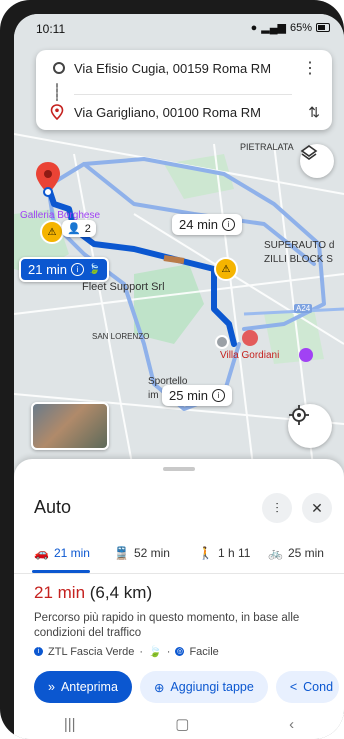 This screenshot has height=739, width=344. Describe the element at coordinates (121, 592) in the screenshot. I see `route-distance: (6,4 km)` at that location.